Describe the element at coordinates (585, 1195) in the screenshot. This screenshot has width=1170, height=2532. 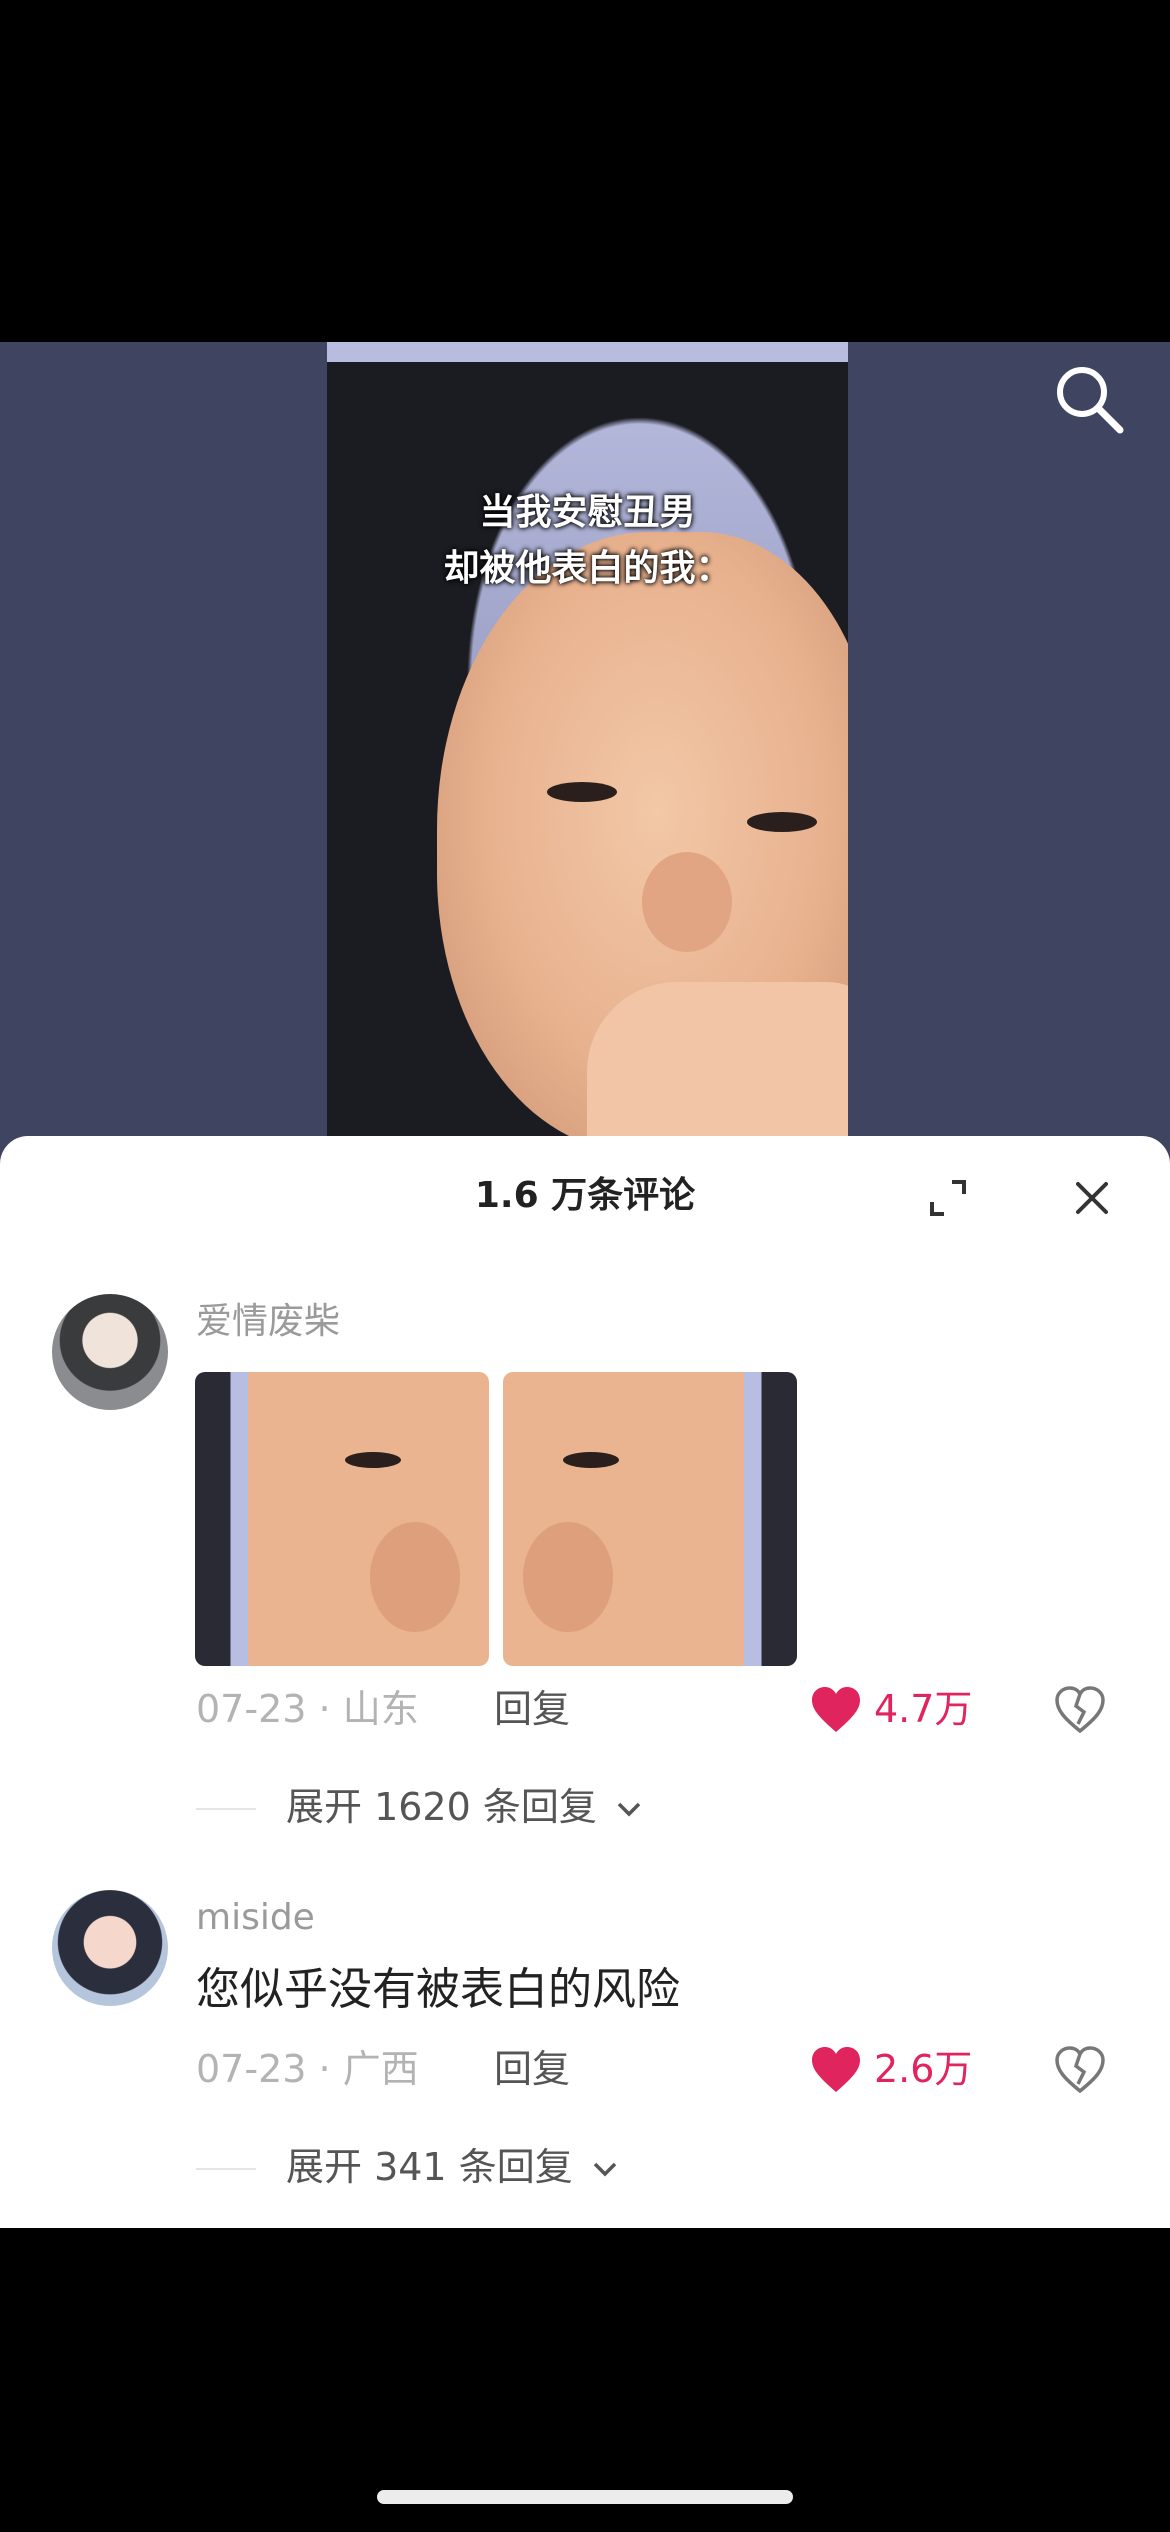
I see `comments-count-title: 1.6 万条评论` at that location.